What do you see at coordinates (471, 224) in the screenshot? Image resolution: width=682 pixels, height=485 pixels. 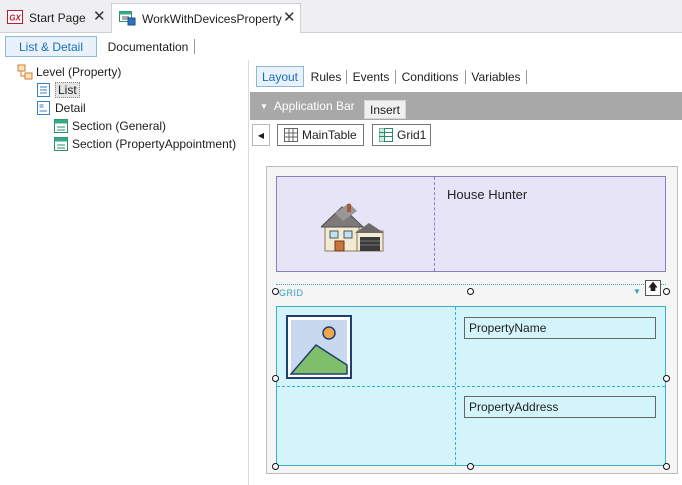 I see `maintable-area: House Hunter` at bounding box center [471, 224].